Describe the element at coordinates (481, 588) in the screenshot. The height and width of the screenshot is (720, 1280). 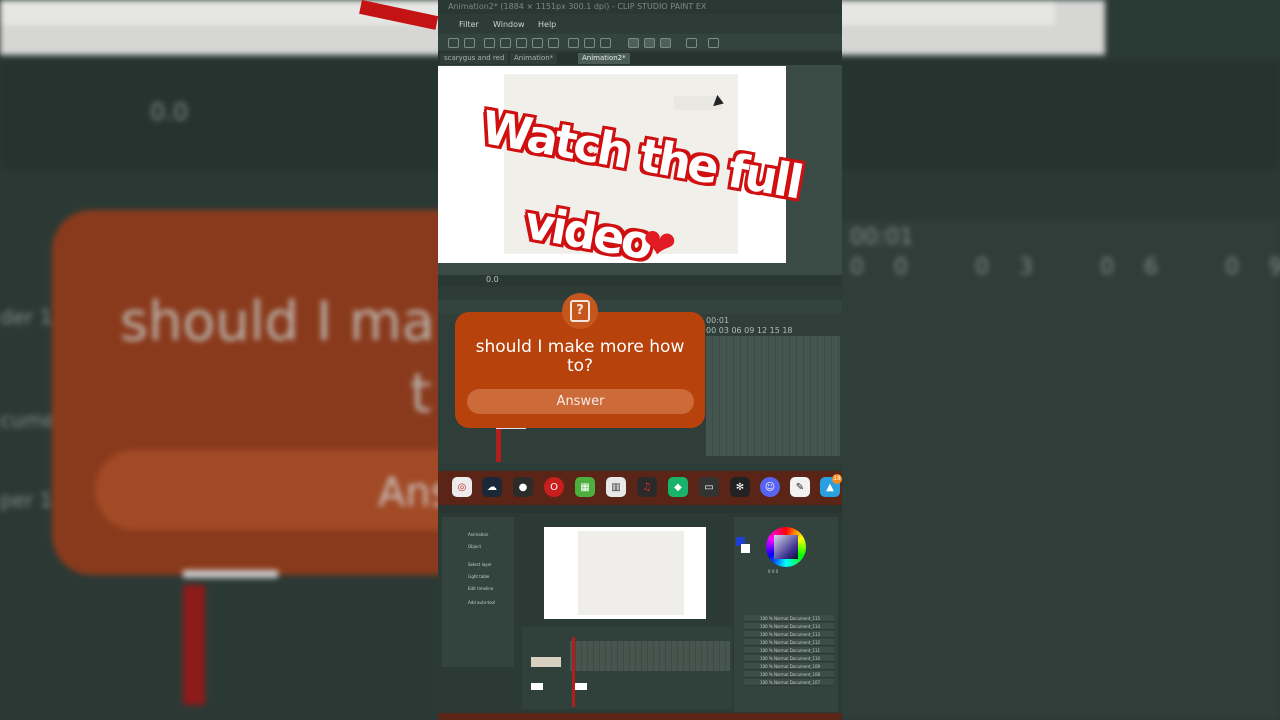
I see `mini-row: Edit timeline` at that location.